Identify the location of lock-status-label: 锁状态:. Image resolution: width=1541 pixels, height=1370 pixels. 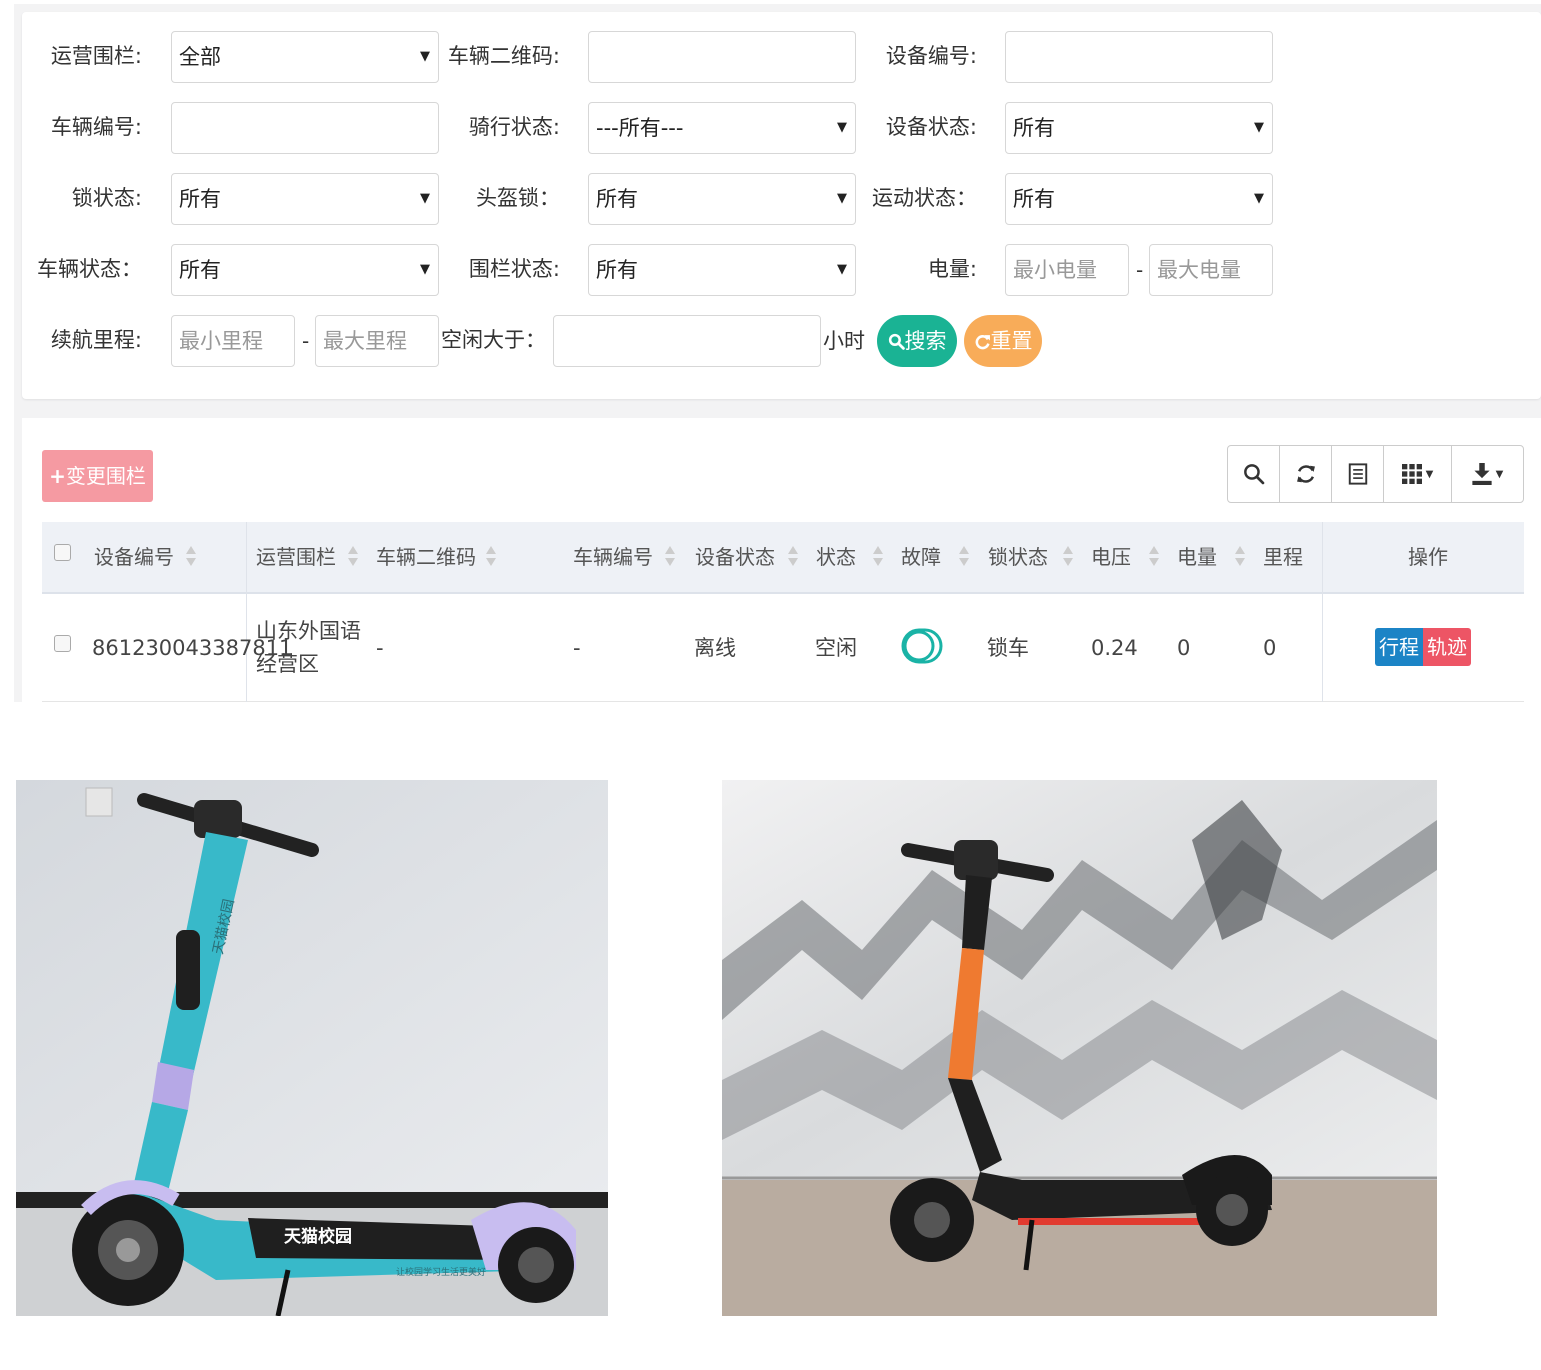
(106, 198).